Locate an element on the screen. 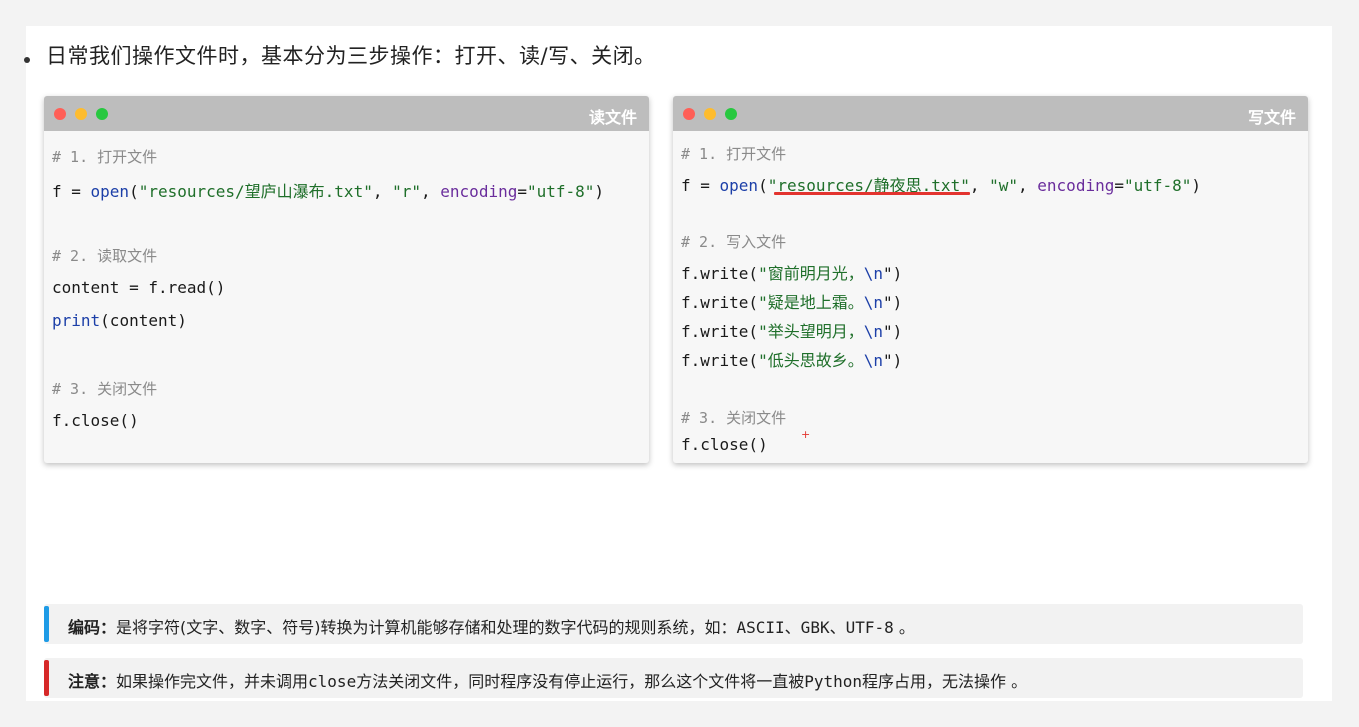 The width and height of the screenshot is (1359, 727). info-bar is located at coordinates (46, 624).